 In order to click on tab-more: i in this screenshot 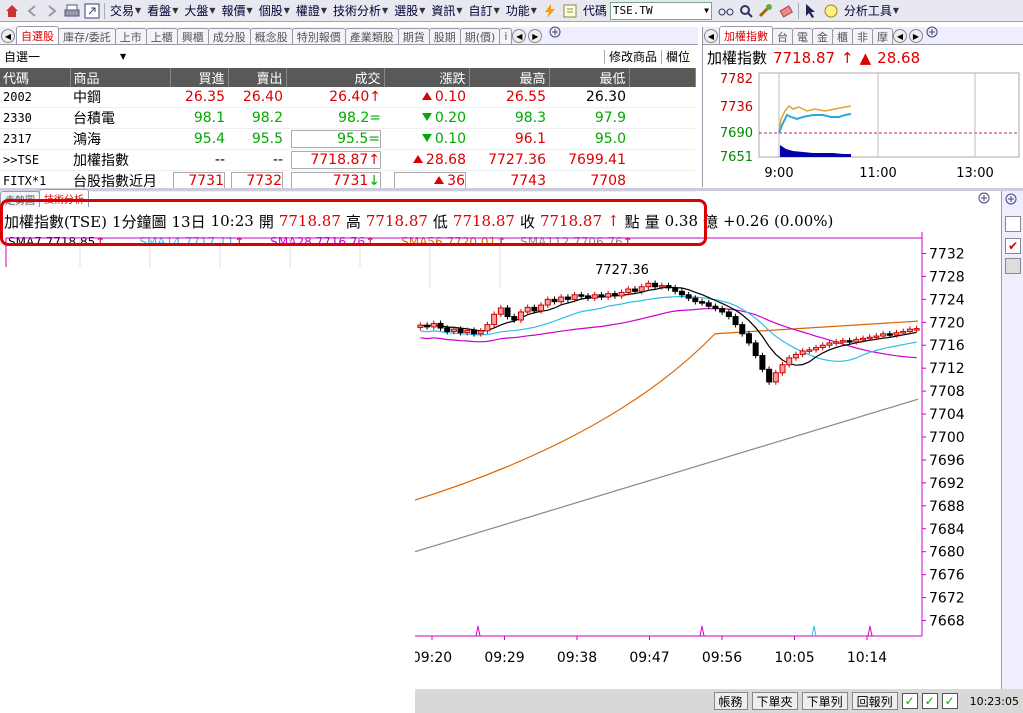, I will do `click(506, 36)`.